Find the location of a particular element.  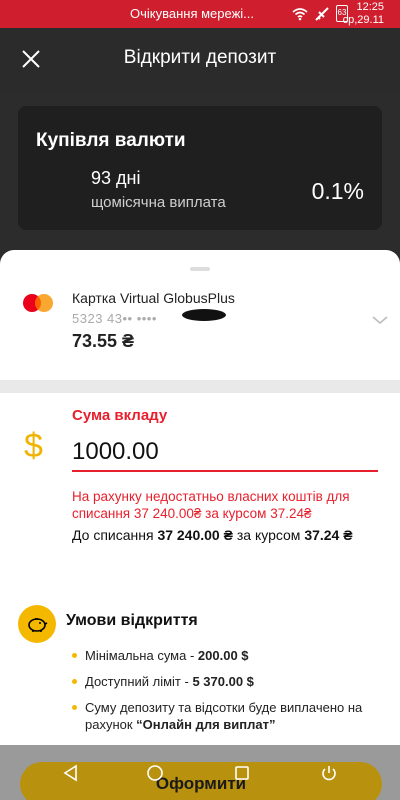

condition-value: “Онлайн для виплат” is located at coordinates (206, 724).